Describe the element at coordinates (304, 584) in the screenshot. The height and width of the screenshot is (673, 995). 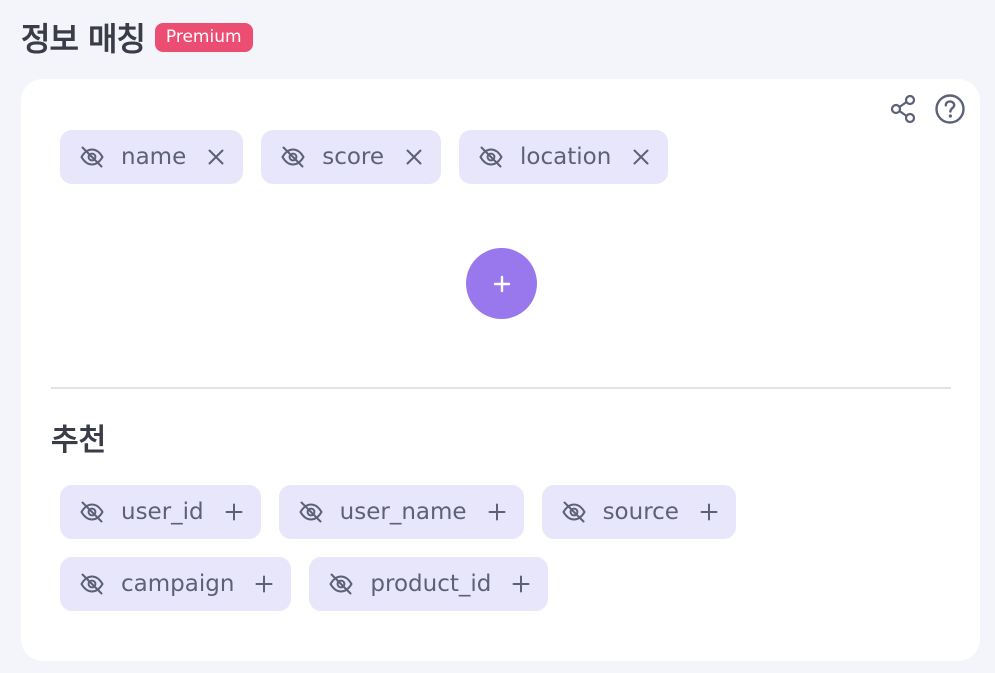
I see `recommend-row-2: campaign product_id` at that location.